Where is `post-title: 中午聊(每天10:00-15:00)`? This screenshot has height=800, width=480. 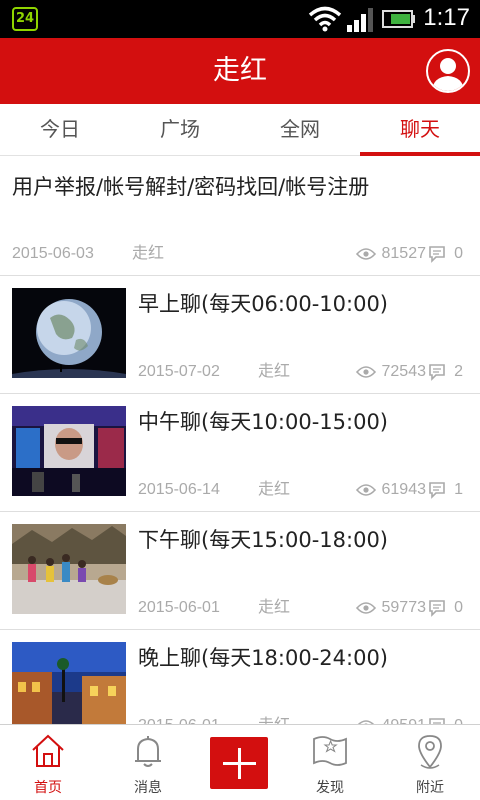
post-title: 中午聊(每天10:00-15:00) is located at coordinates (263, 422).